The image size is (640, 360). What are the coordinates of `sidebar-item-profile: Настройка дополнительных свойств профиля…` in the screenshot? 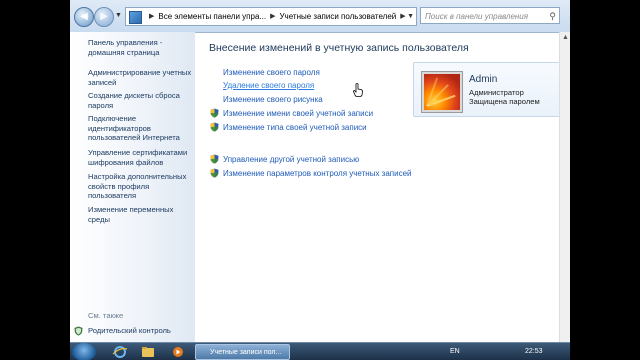 It's located at (140, 186).